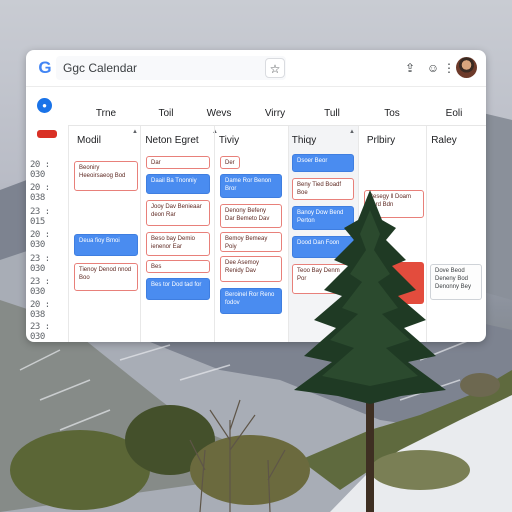  I want to click on event: Jooy Dav Benieaar deon Rar, so click(178, 213).